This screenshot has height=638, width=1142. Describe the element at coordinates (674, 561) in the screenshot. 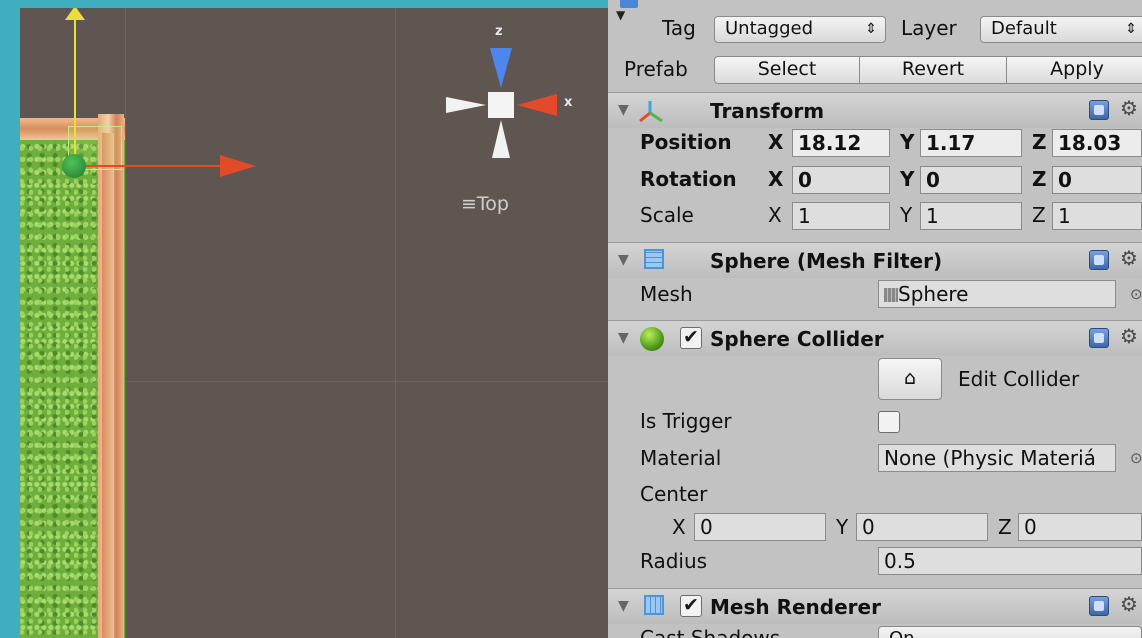

I see `radius-label: Radius` at that location.